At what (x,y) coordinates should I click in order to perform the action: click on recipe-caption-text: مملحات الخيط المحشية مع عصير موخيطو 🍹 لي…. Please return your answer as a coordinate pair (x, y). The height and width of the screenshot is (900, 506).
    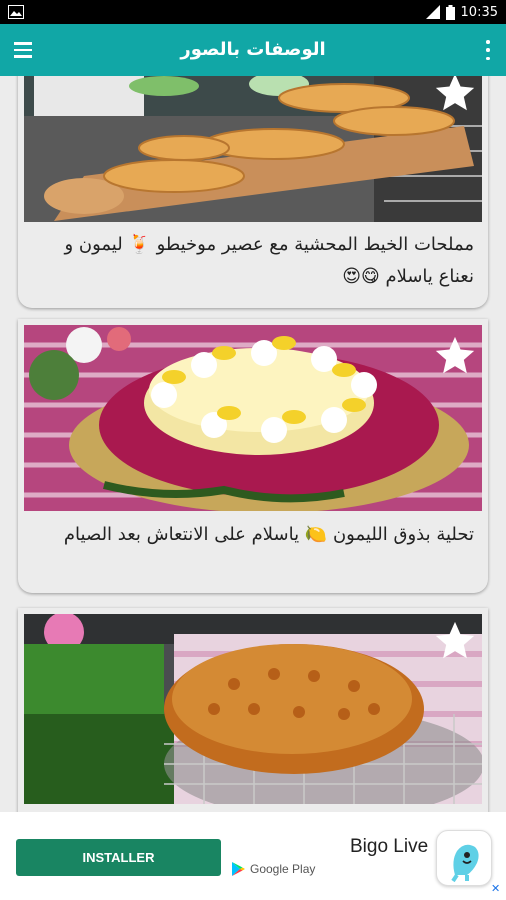
    Looking at the image, I should click on (269, 260).